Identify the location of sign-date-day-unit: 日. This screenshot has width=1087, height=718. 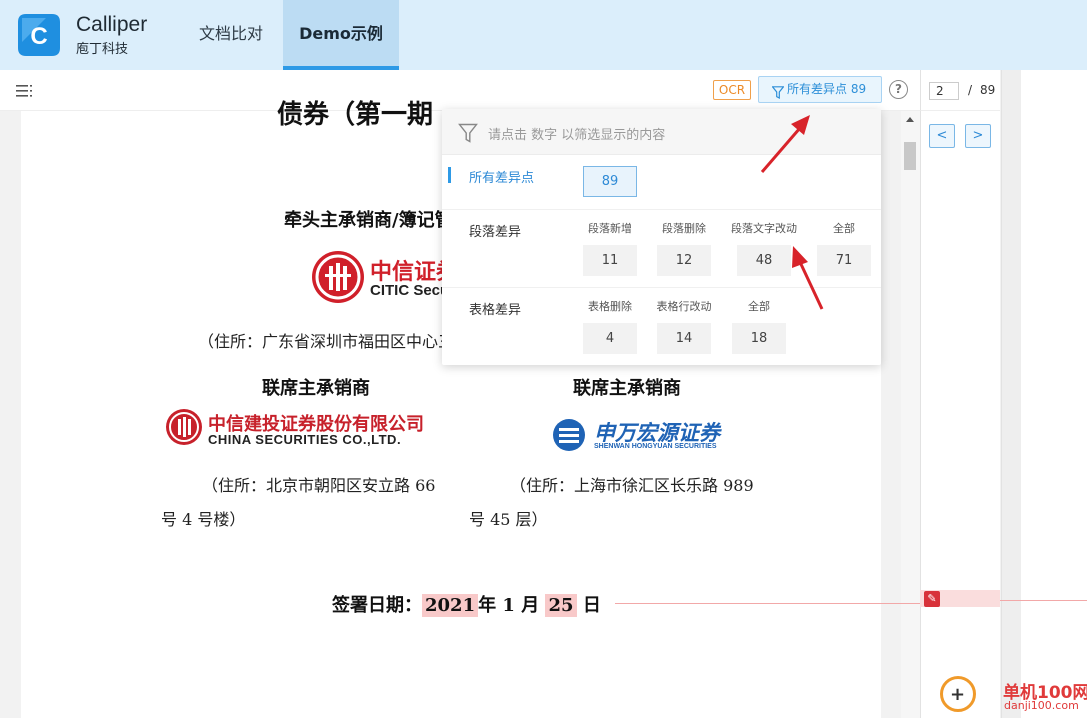
(591, 605).